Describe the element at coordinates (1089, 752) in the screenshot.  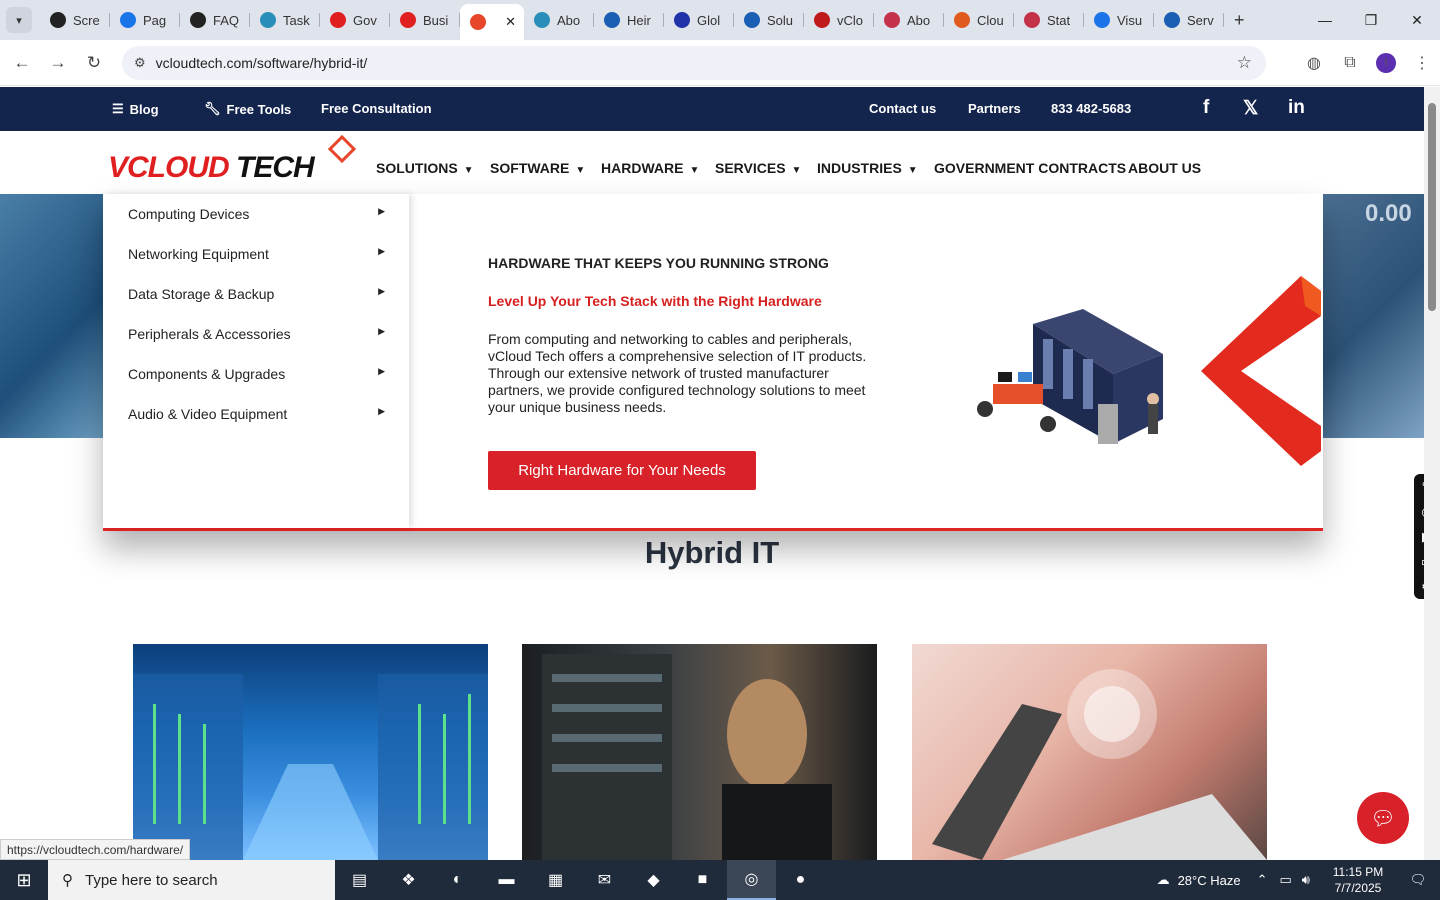
I see `card-image-cloud-laptop` at that location.